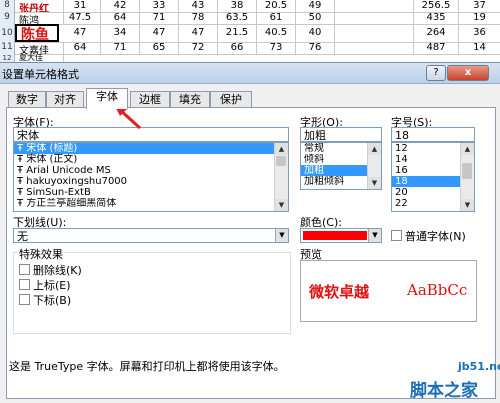 The height and width of the screenshot is (403, 500). Describe the element at coordinates (151, 170) in the screenshot. I see `font-list-item: Ŧ Arial Unicode MS` at that location.